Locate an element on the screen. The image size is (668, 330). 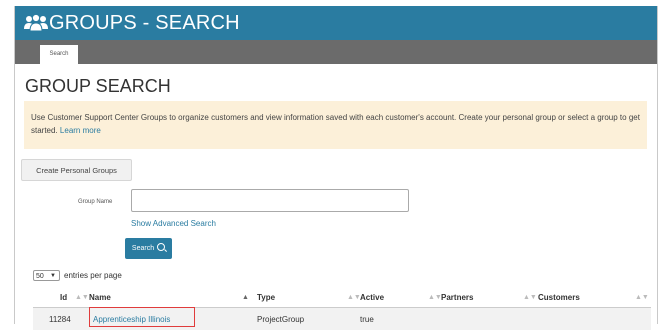
group-name-input is located at coordinates (270, 200).